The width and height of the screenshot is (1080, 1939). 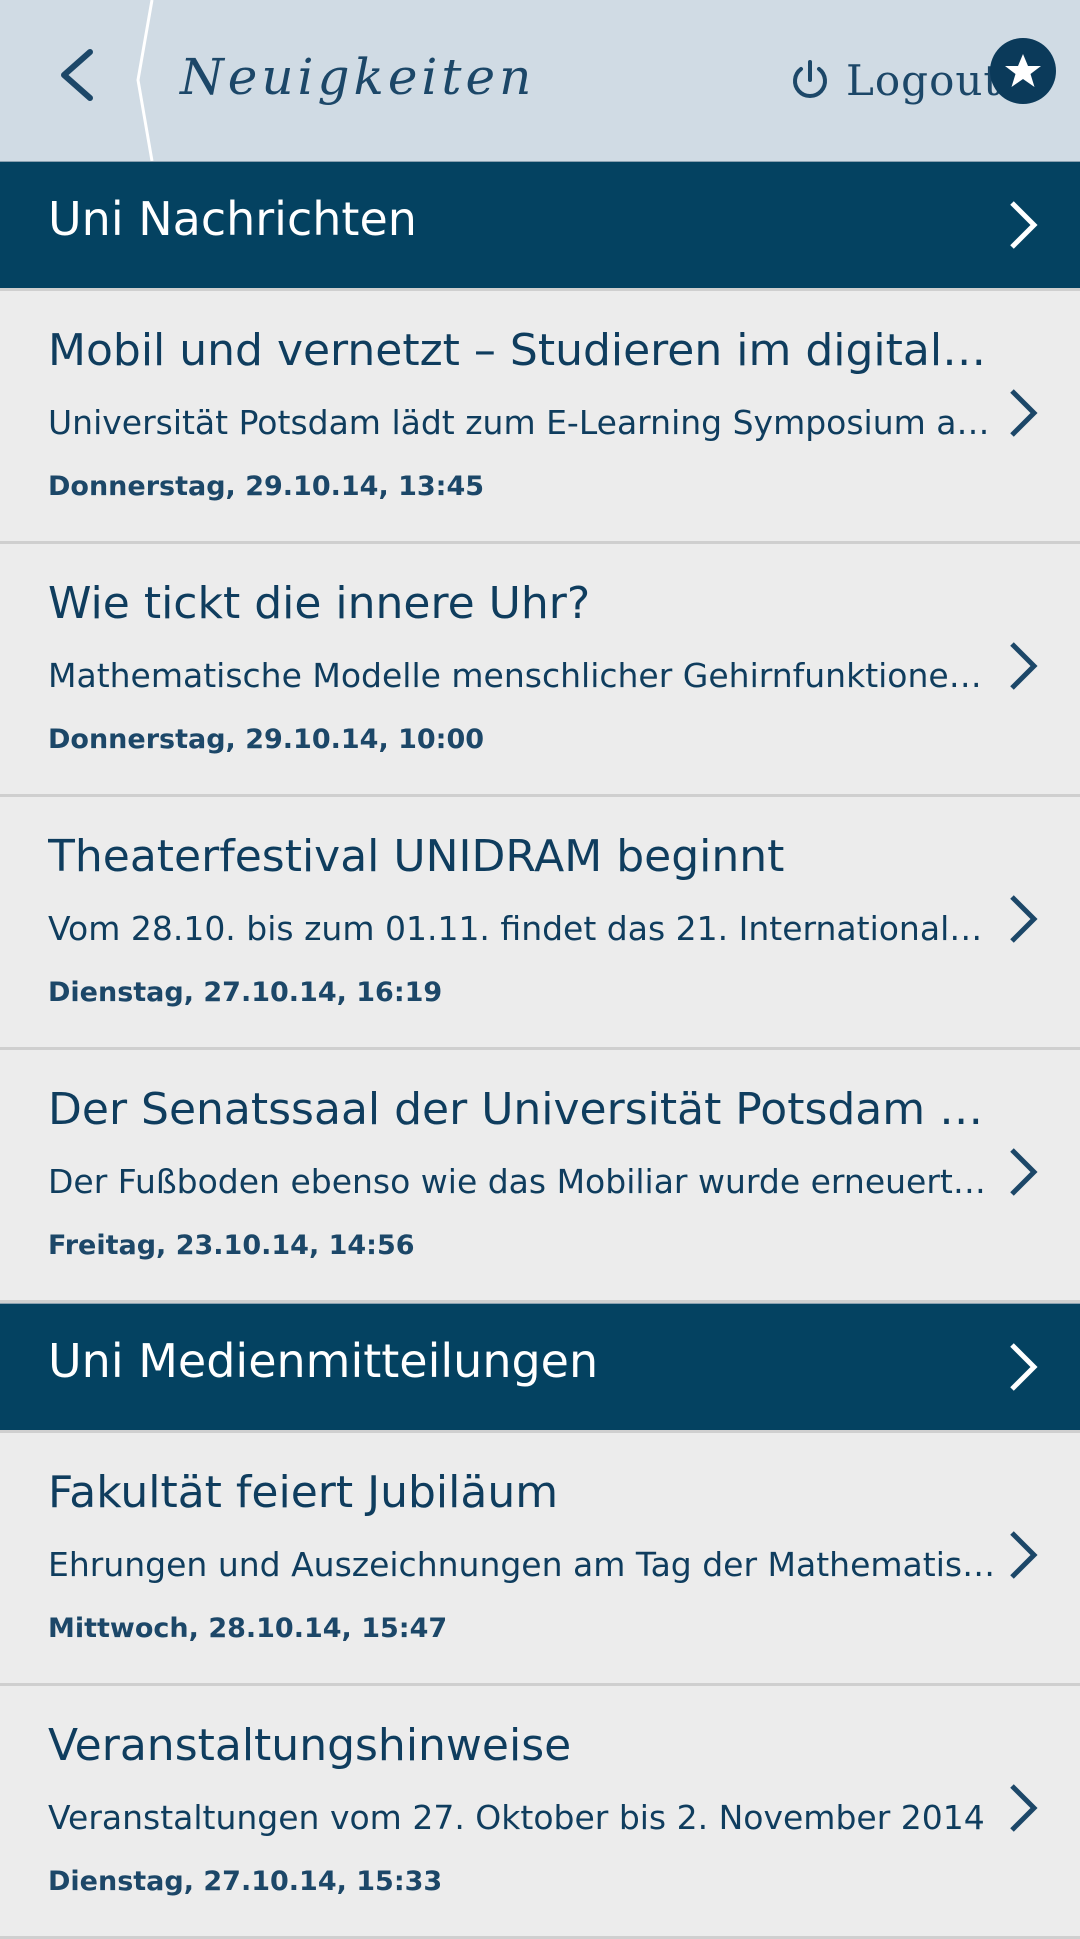 I want to click on news-date: Dienstag, 27.10.14, 15:33, so click(x=245, y=1881).